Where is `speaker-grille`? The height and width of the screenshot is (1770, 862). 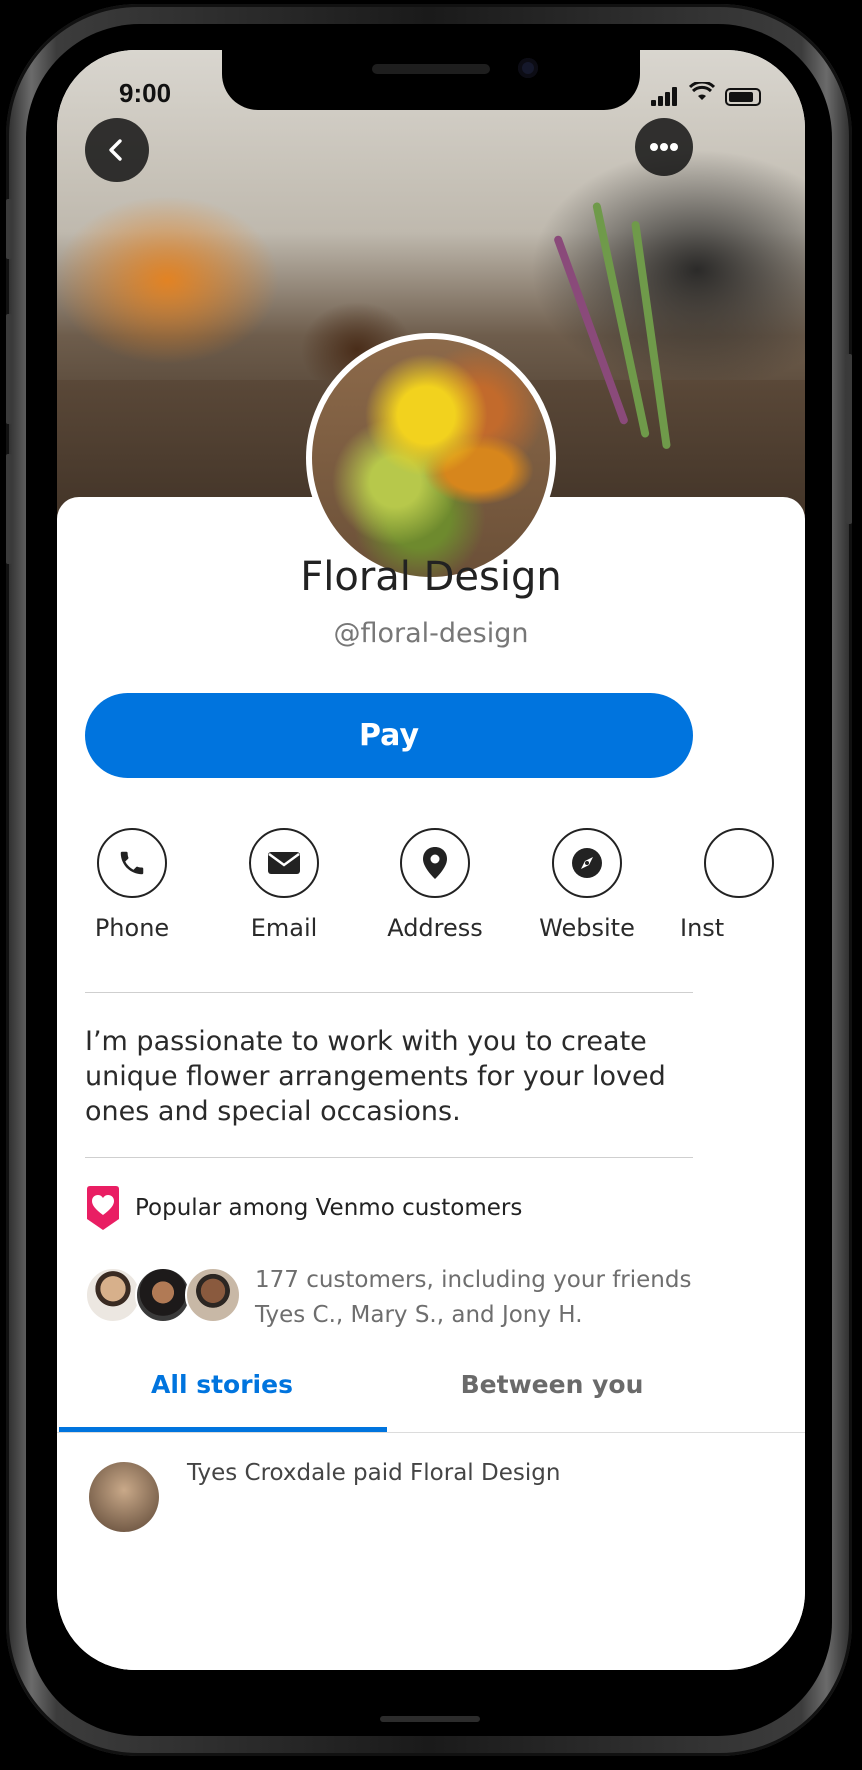 speaker-grille is located at coordinates (431, 69).